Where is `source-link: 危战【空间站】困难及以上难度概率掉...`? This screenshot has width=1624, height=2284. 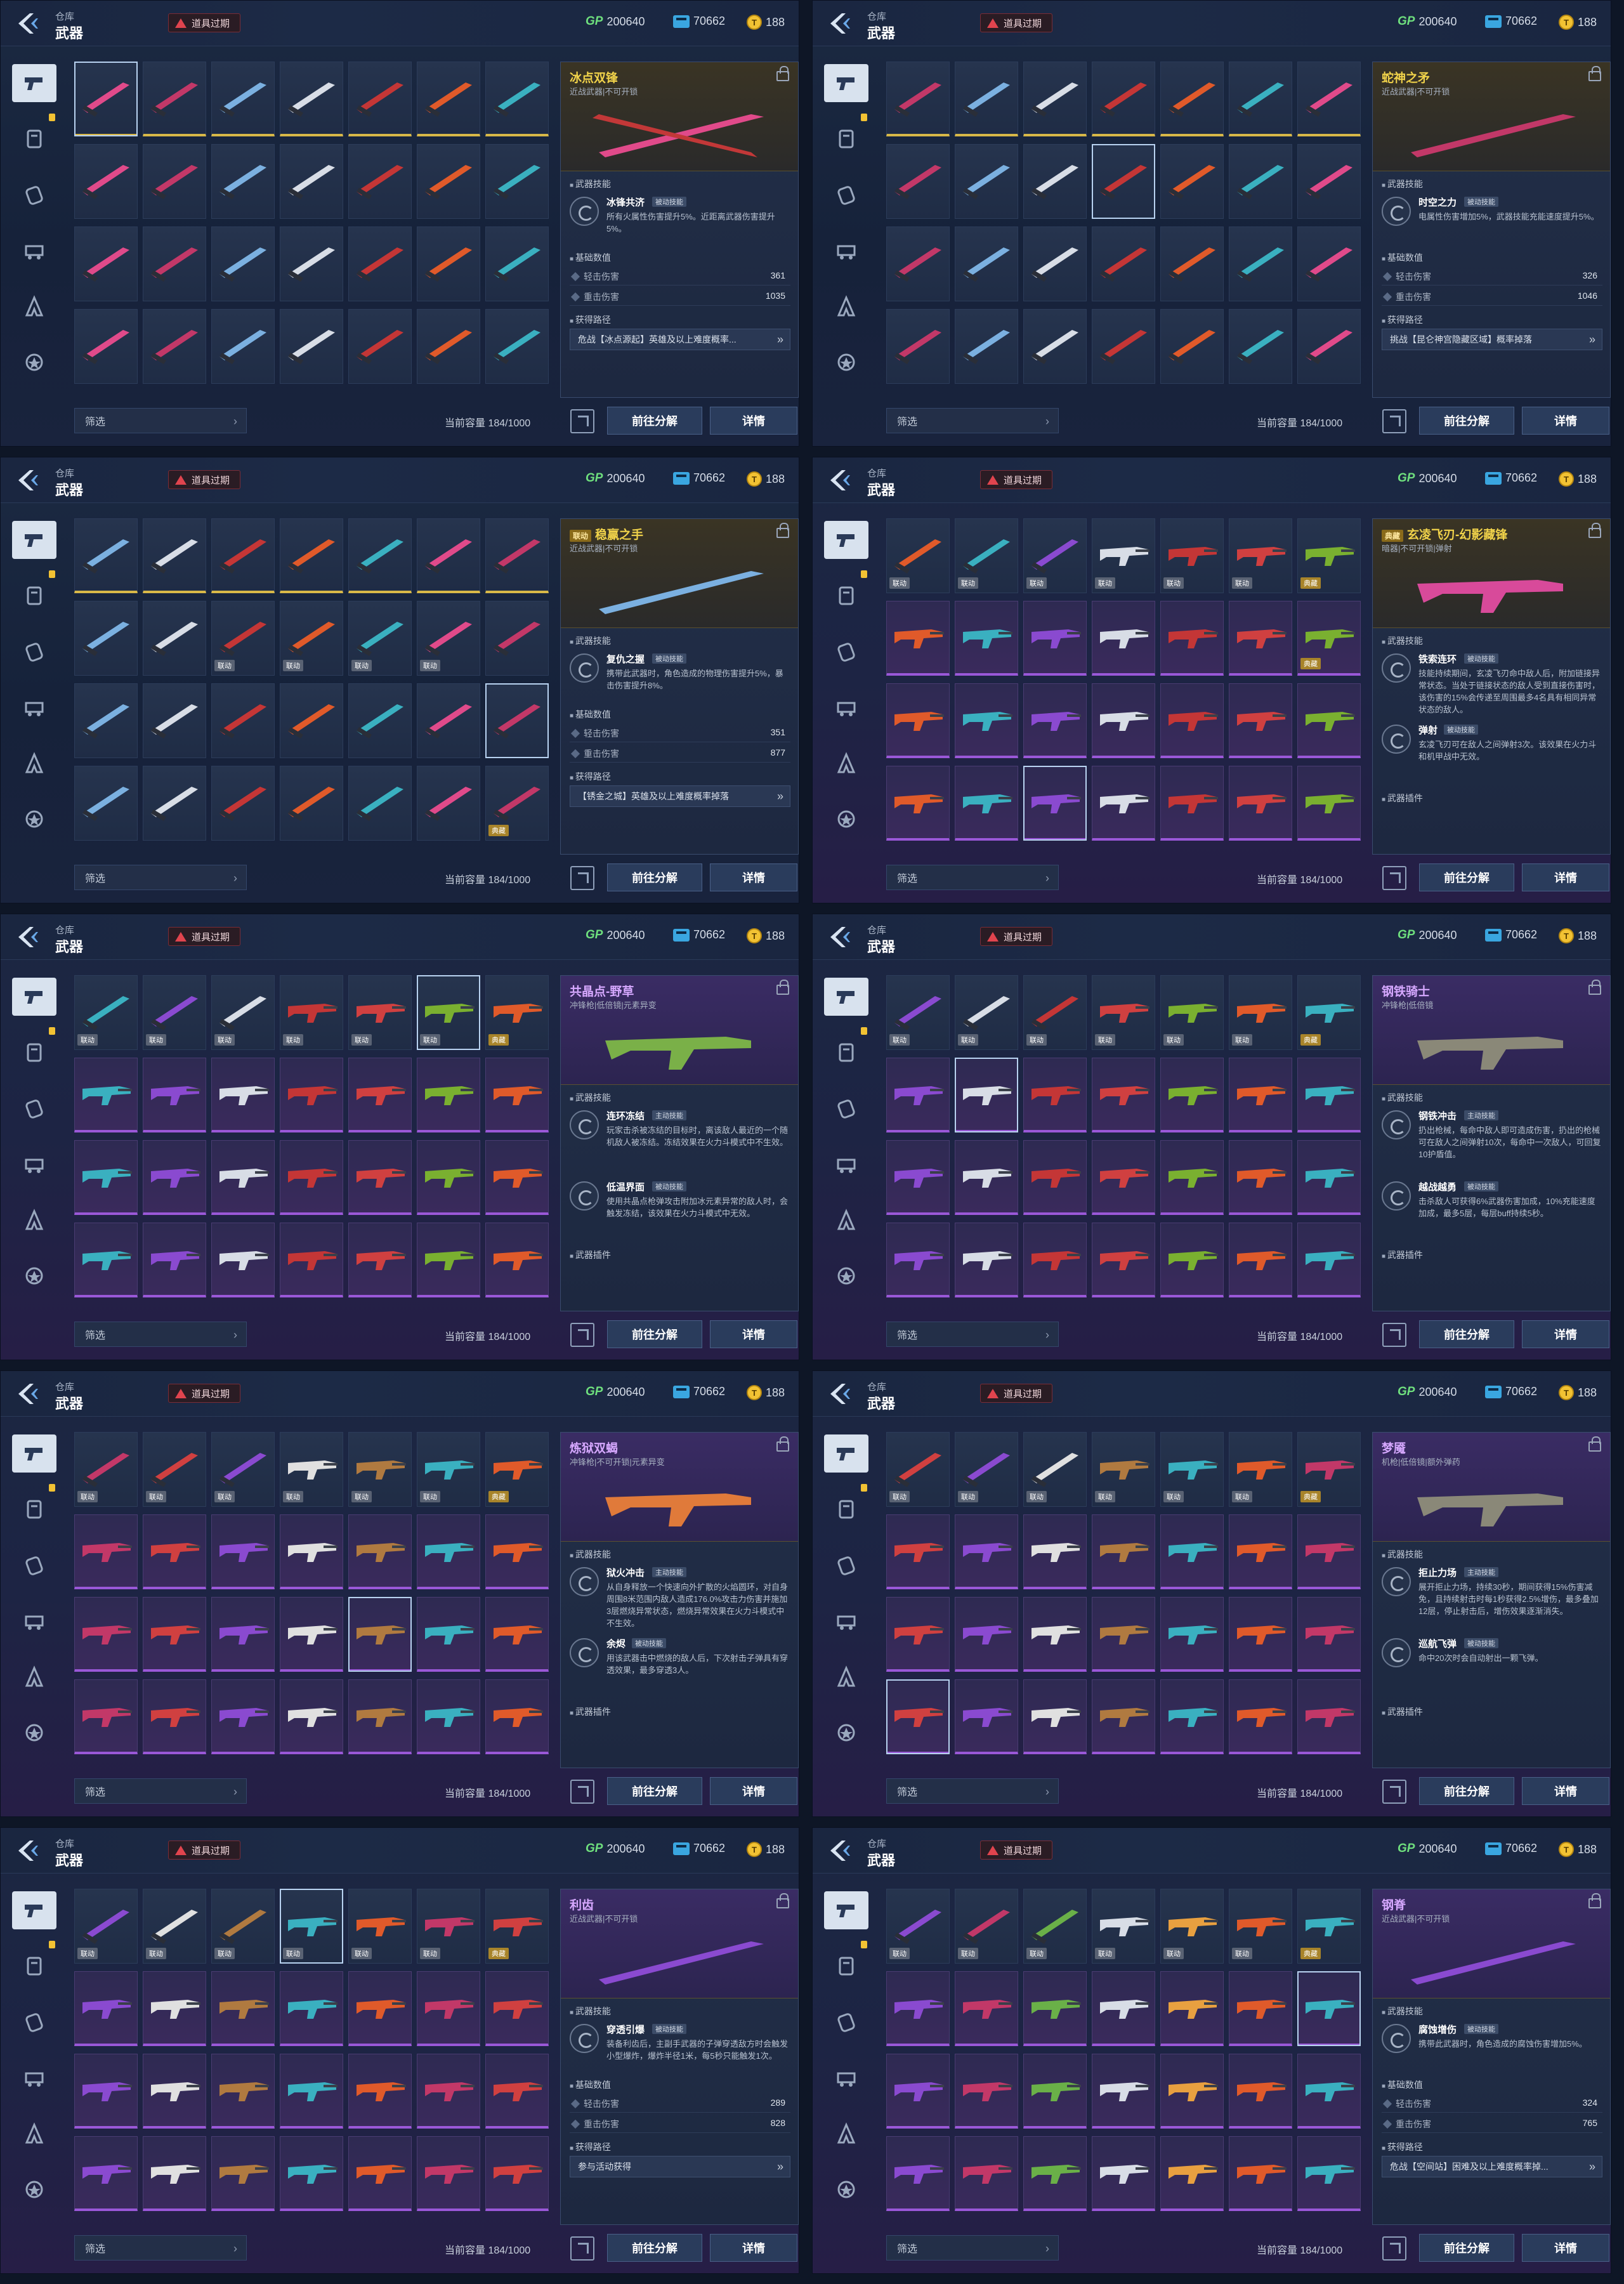
source-link: 危战【空间站】困难及以上难度概率掉... is located at coordinates (1492, 2166).